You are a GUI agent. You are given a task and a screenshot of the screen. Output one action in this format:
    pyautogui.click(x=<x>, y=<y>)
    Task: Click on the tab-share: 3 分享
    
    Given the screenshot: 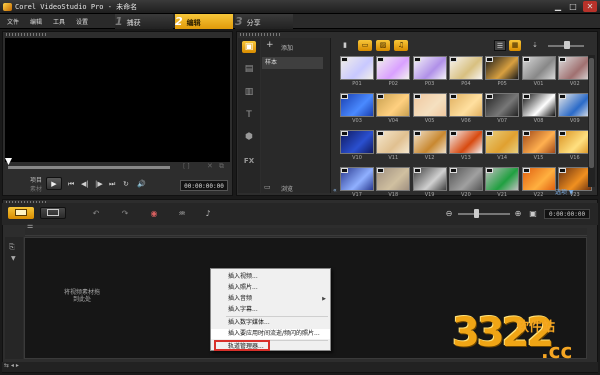 What is the action you would take?
    pyautogui.click(x=264, y=21)
    